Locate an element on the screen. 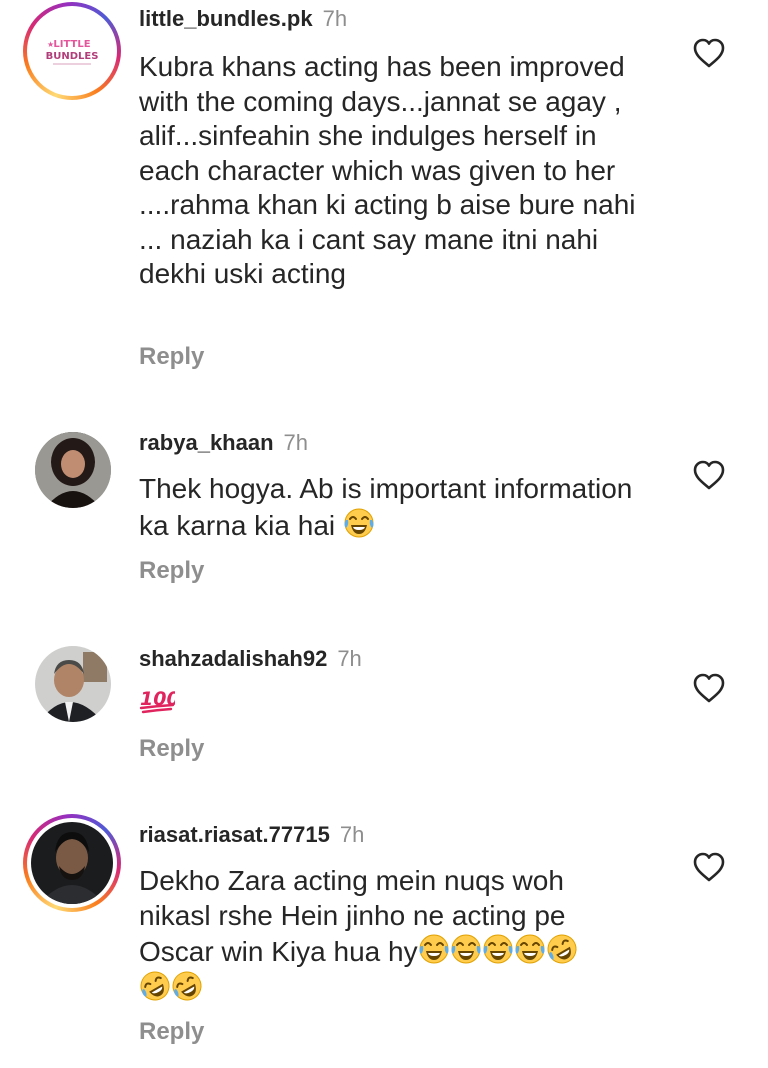 Image resolution: width=768 pixels, height=1068 pixels. comment-text: 100 is located at coordinates (399, 701).